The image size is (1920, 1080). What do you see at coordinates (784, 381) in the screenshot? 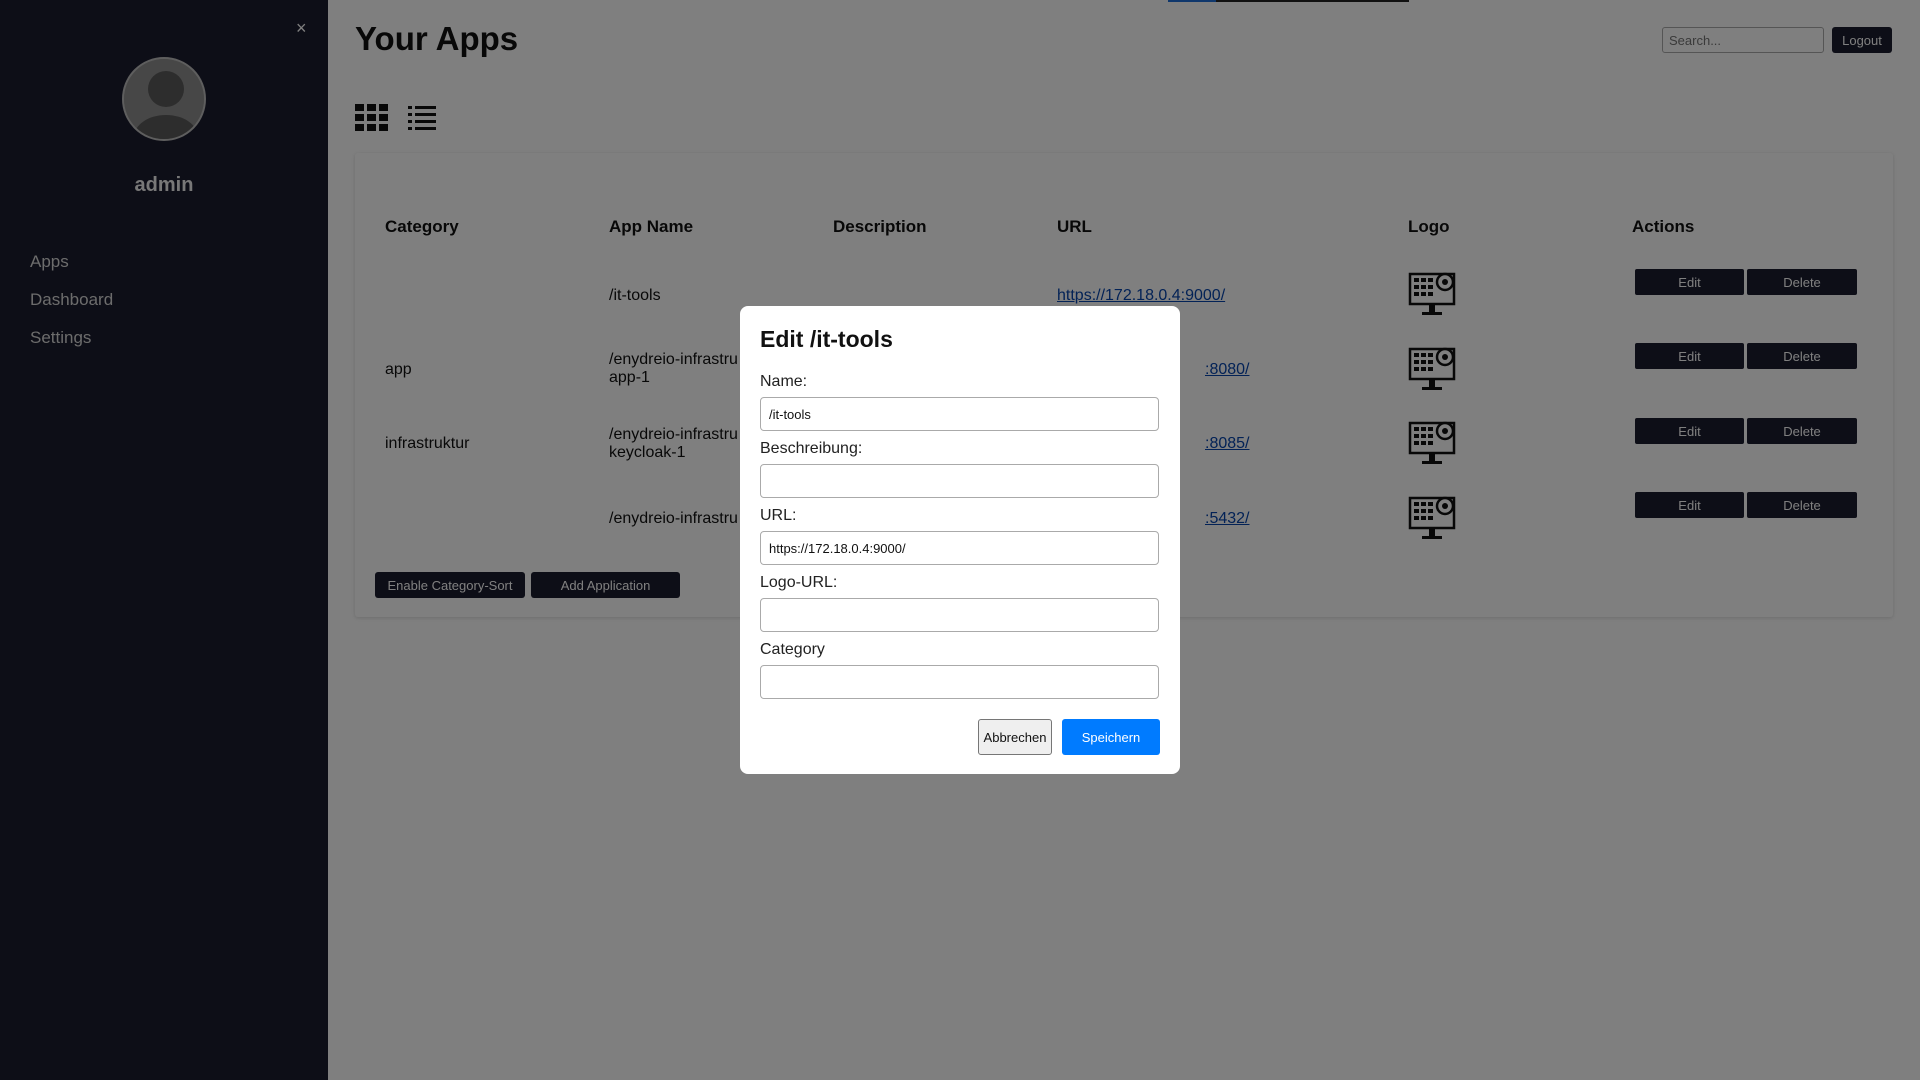
I see `name-label: Name:` at bounding box center [784, 381].